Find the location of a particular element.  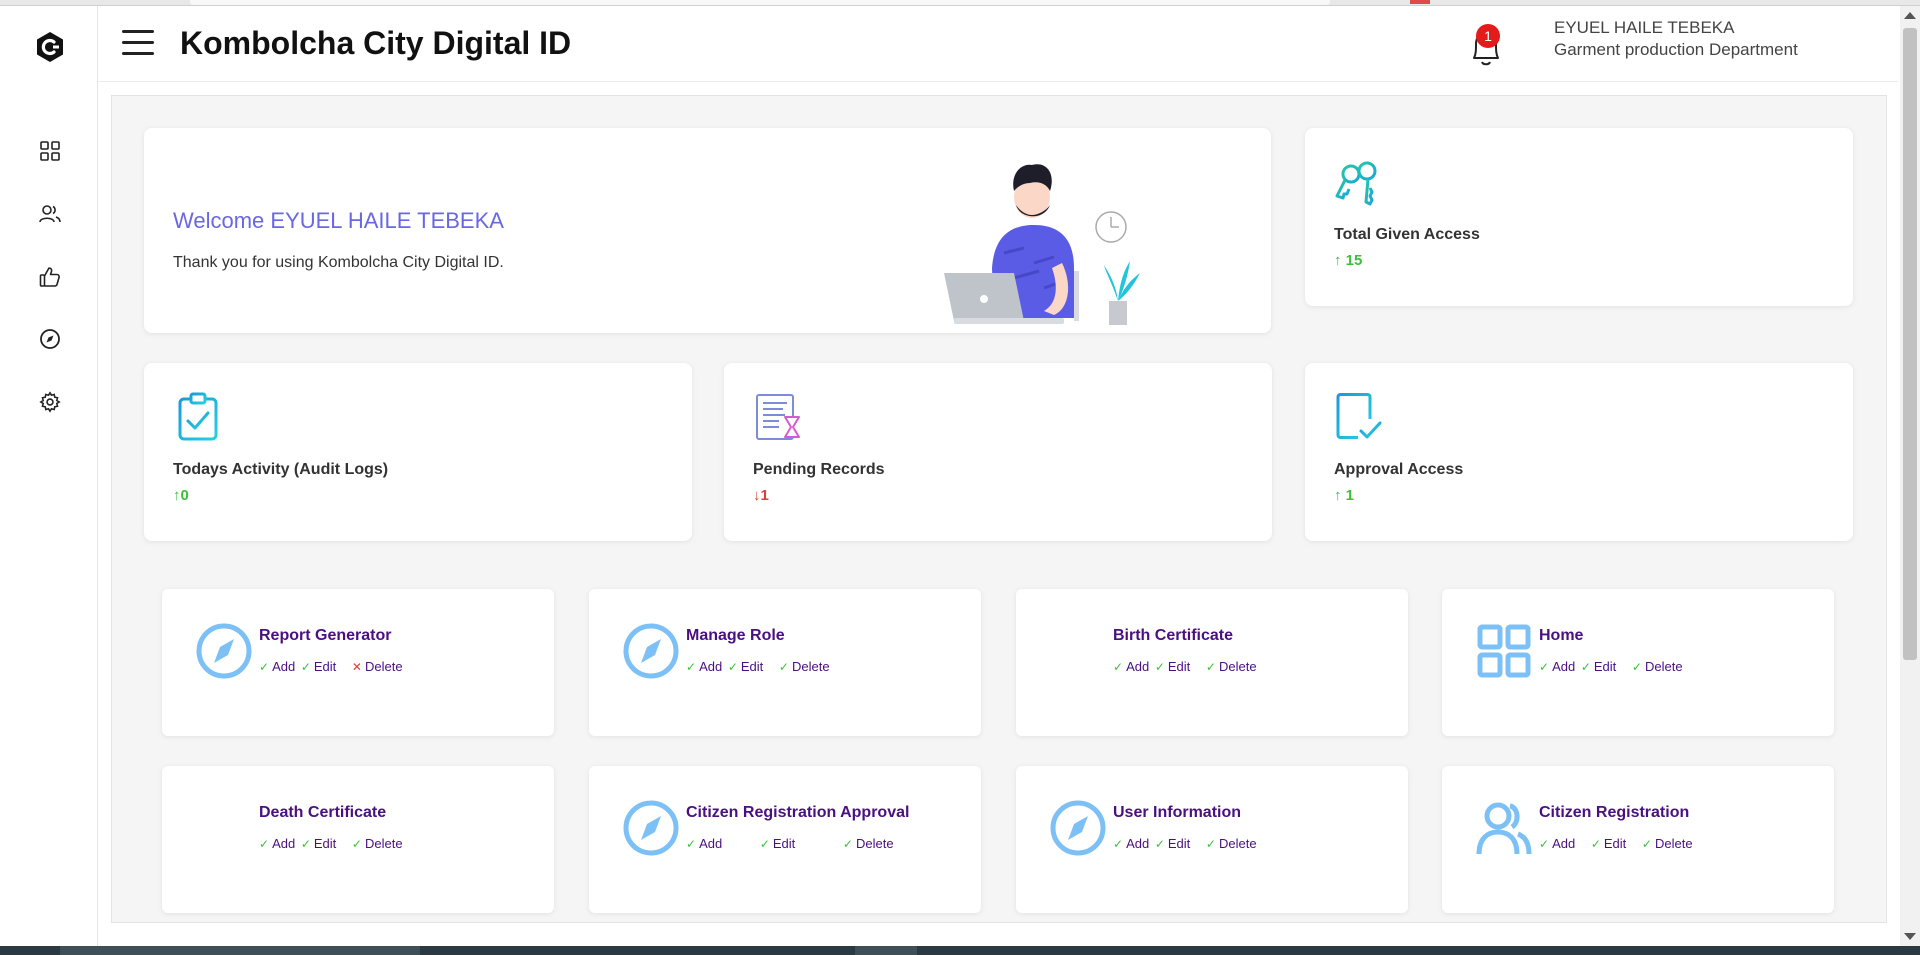

scroll-up-arrow-icon is located at coordinates (1910, 15).